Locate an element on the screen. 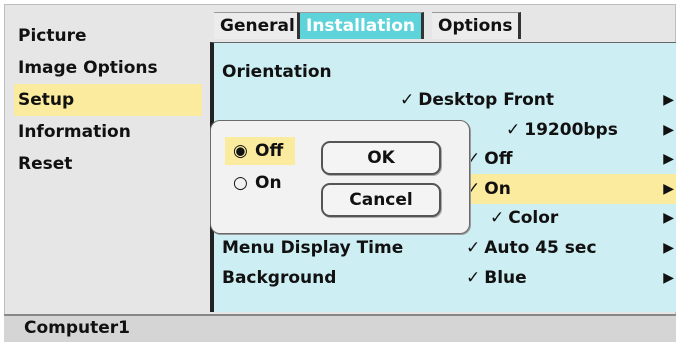 The image size is (679, 345). setting-value: ✓ On is located at coordinates (488, 189).